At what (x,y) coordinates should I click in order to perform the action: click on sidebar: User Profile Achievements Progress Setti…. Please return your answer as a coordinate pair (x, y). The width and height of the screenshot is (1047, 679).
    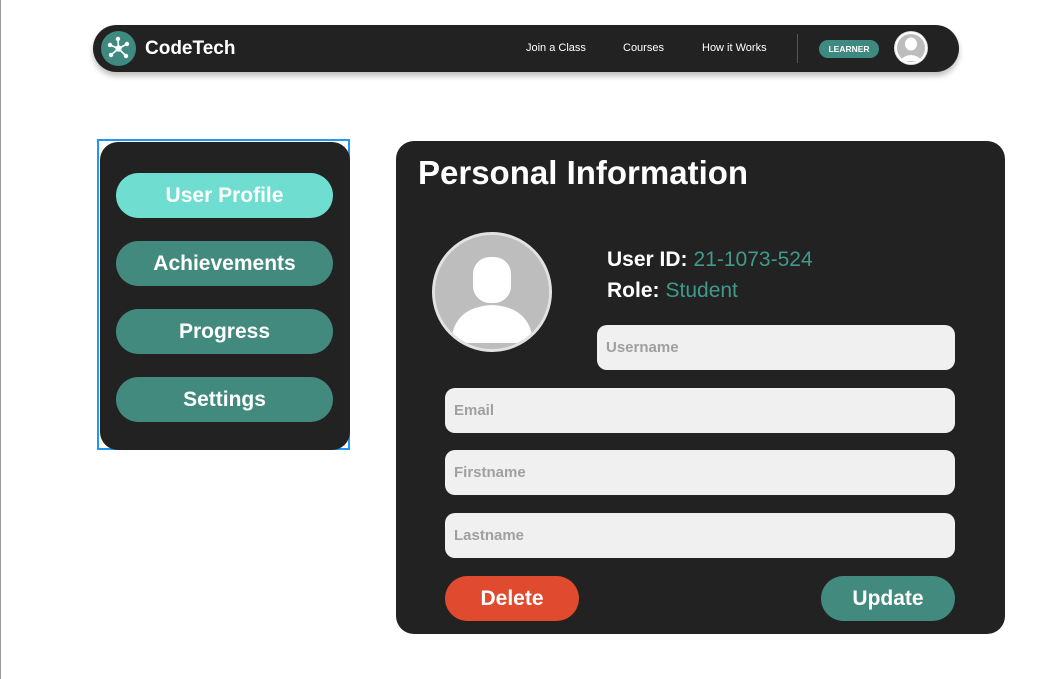
    Looking at the image, I should click on (225, 296).